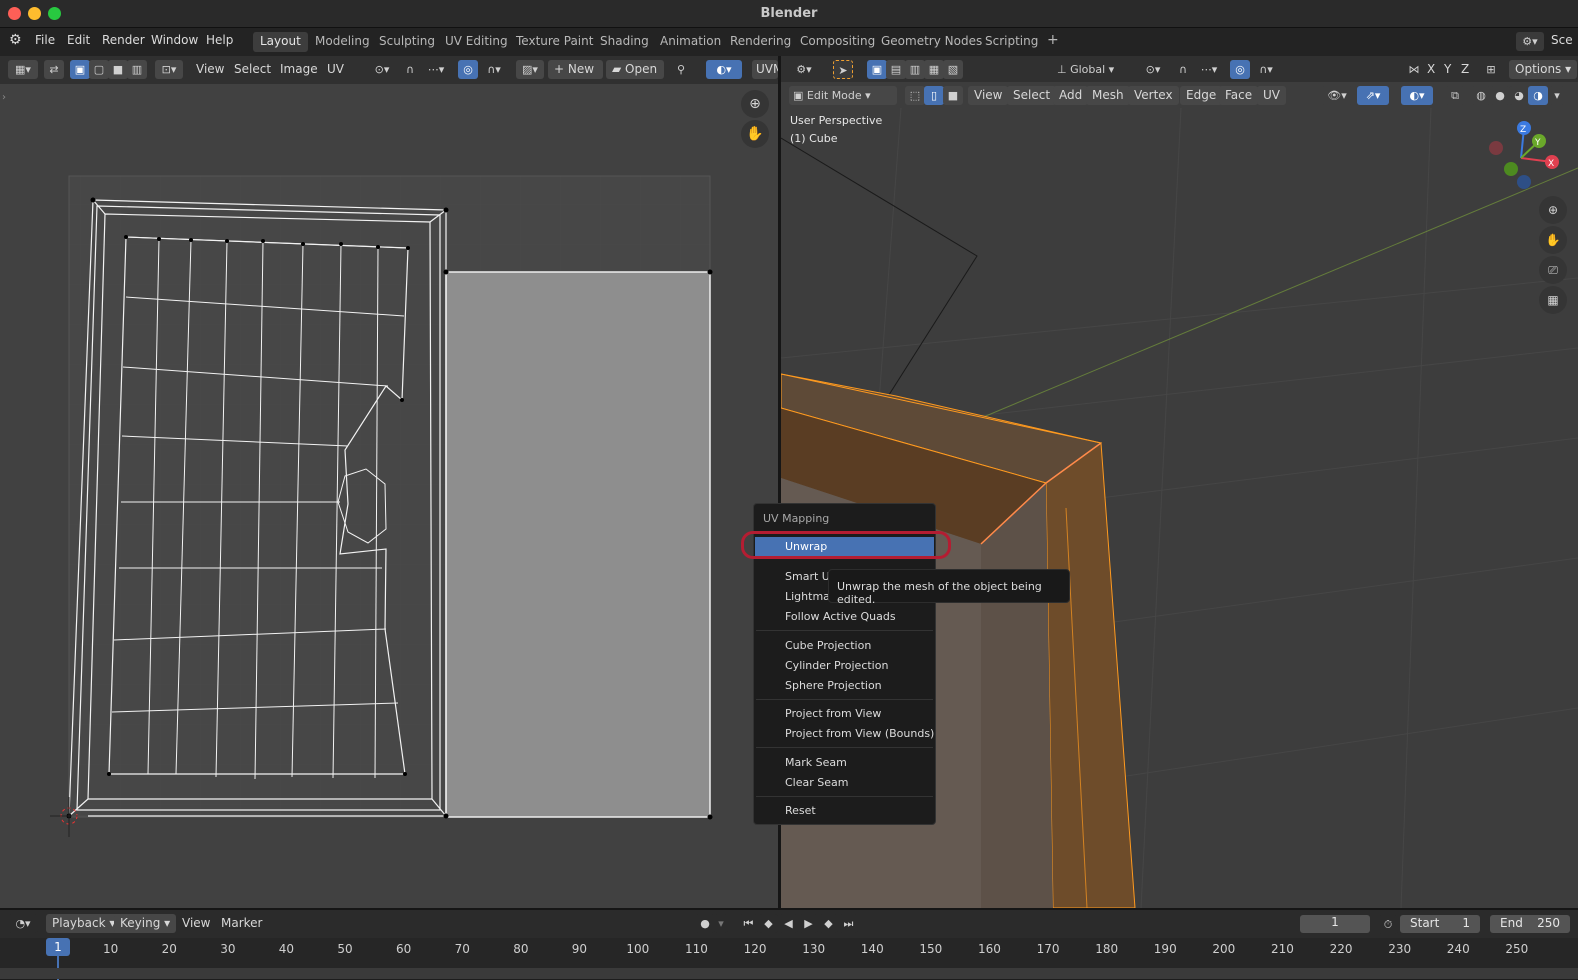 The width and height of the screenshot is (1578, 980). Describe the element at coordinates (748, 923) in the screenshot. I see `jump-start-icon: ⏮` at that location.